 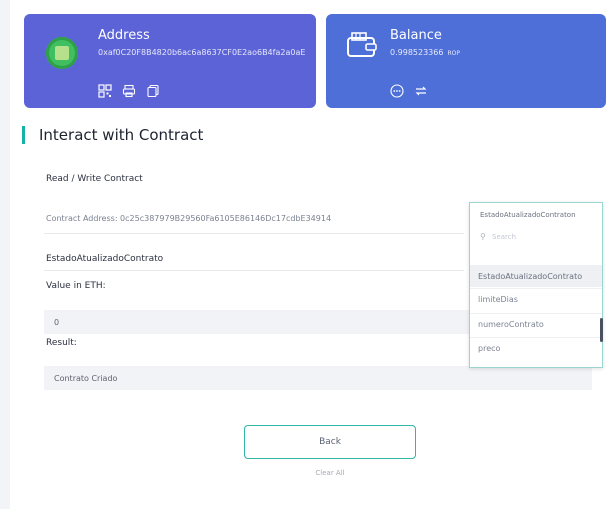 What do you see at coordinates (105, 259) in the screenshot?
I see `function-name: EstadoAtualizadoContrato` at bounding box center [105, 259].